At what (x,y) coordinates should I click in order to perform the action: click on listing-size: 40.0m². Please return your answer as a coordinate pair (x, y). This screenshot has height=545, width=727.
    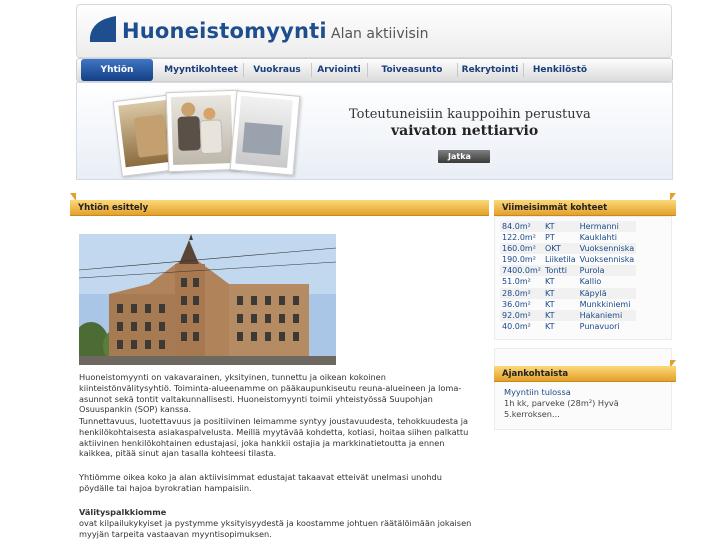
    Looking at the image, I should click on (521, 326).